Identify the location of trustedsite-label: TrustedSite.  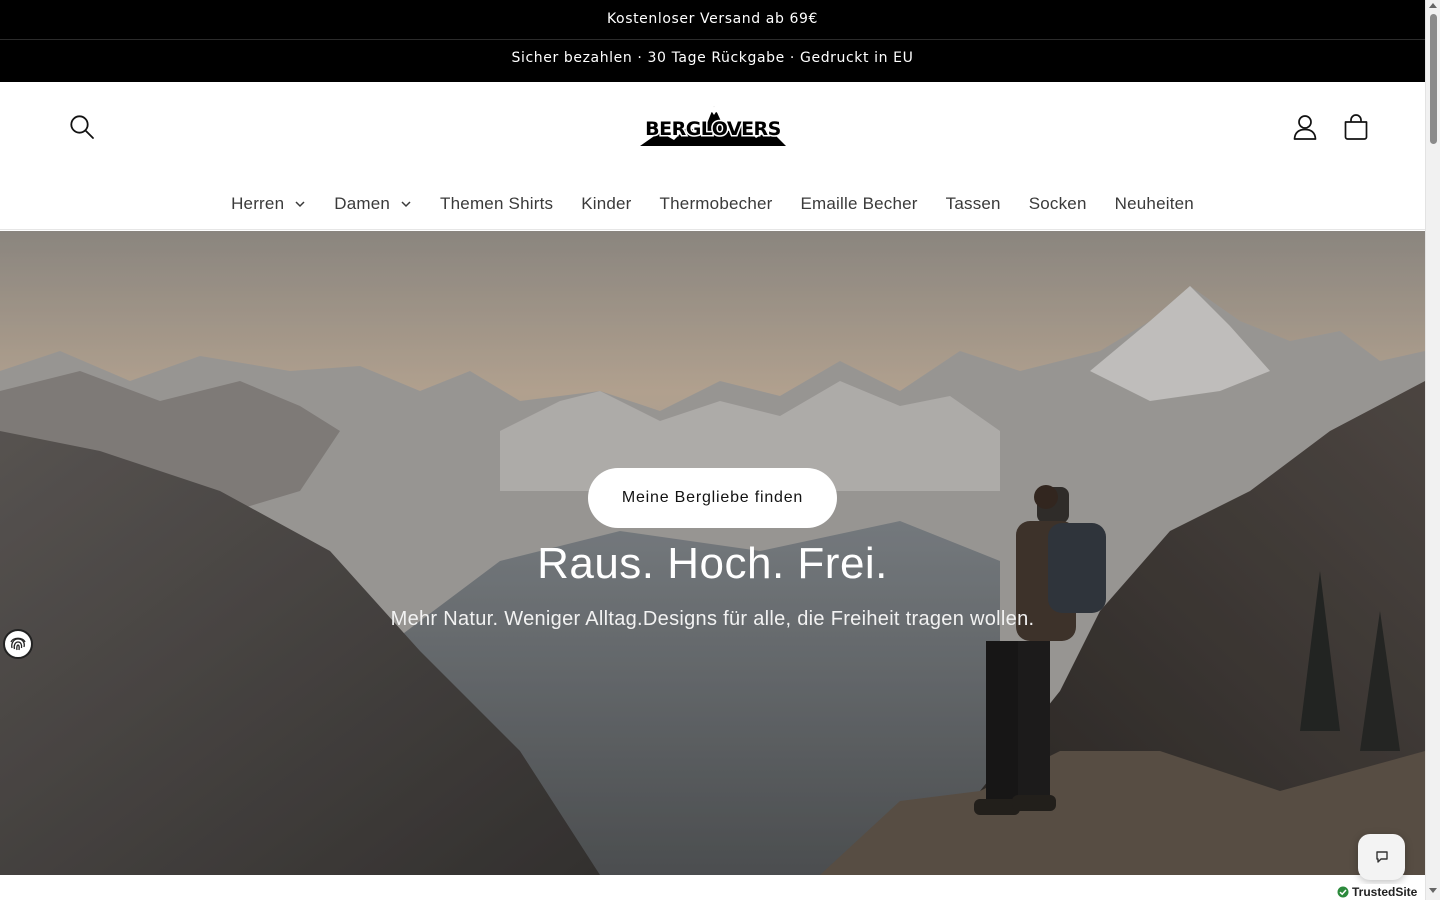
(1385, 892).